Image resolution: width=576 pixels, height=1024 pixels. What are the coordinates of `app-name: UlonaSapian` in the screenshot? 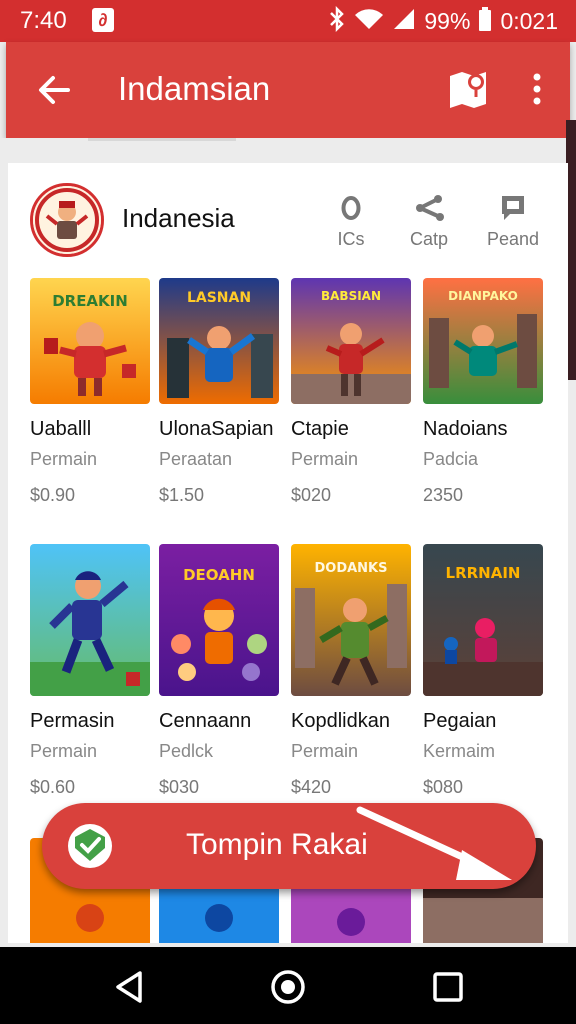 It's located at (216, 429).